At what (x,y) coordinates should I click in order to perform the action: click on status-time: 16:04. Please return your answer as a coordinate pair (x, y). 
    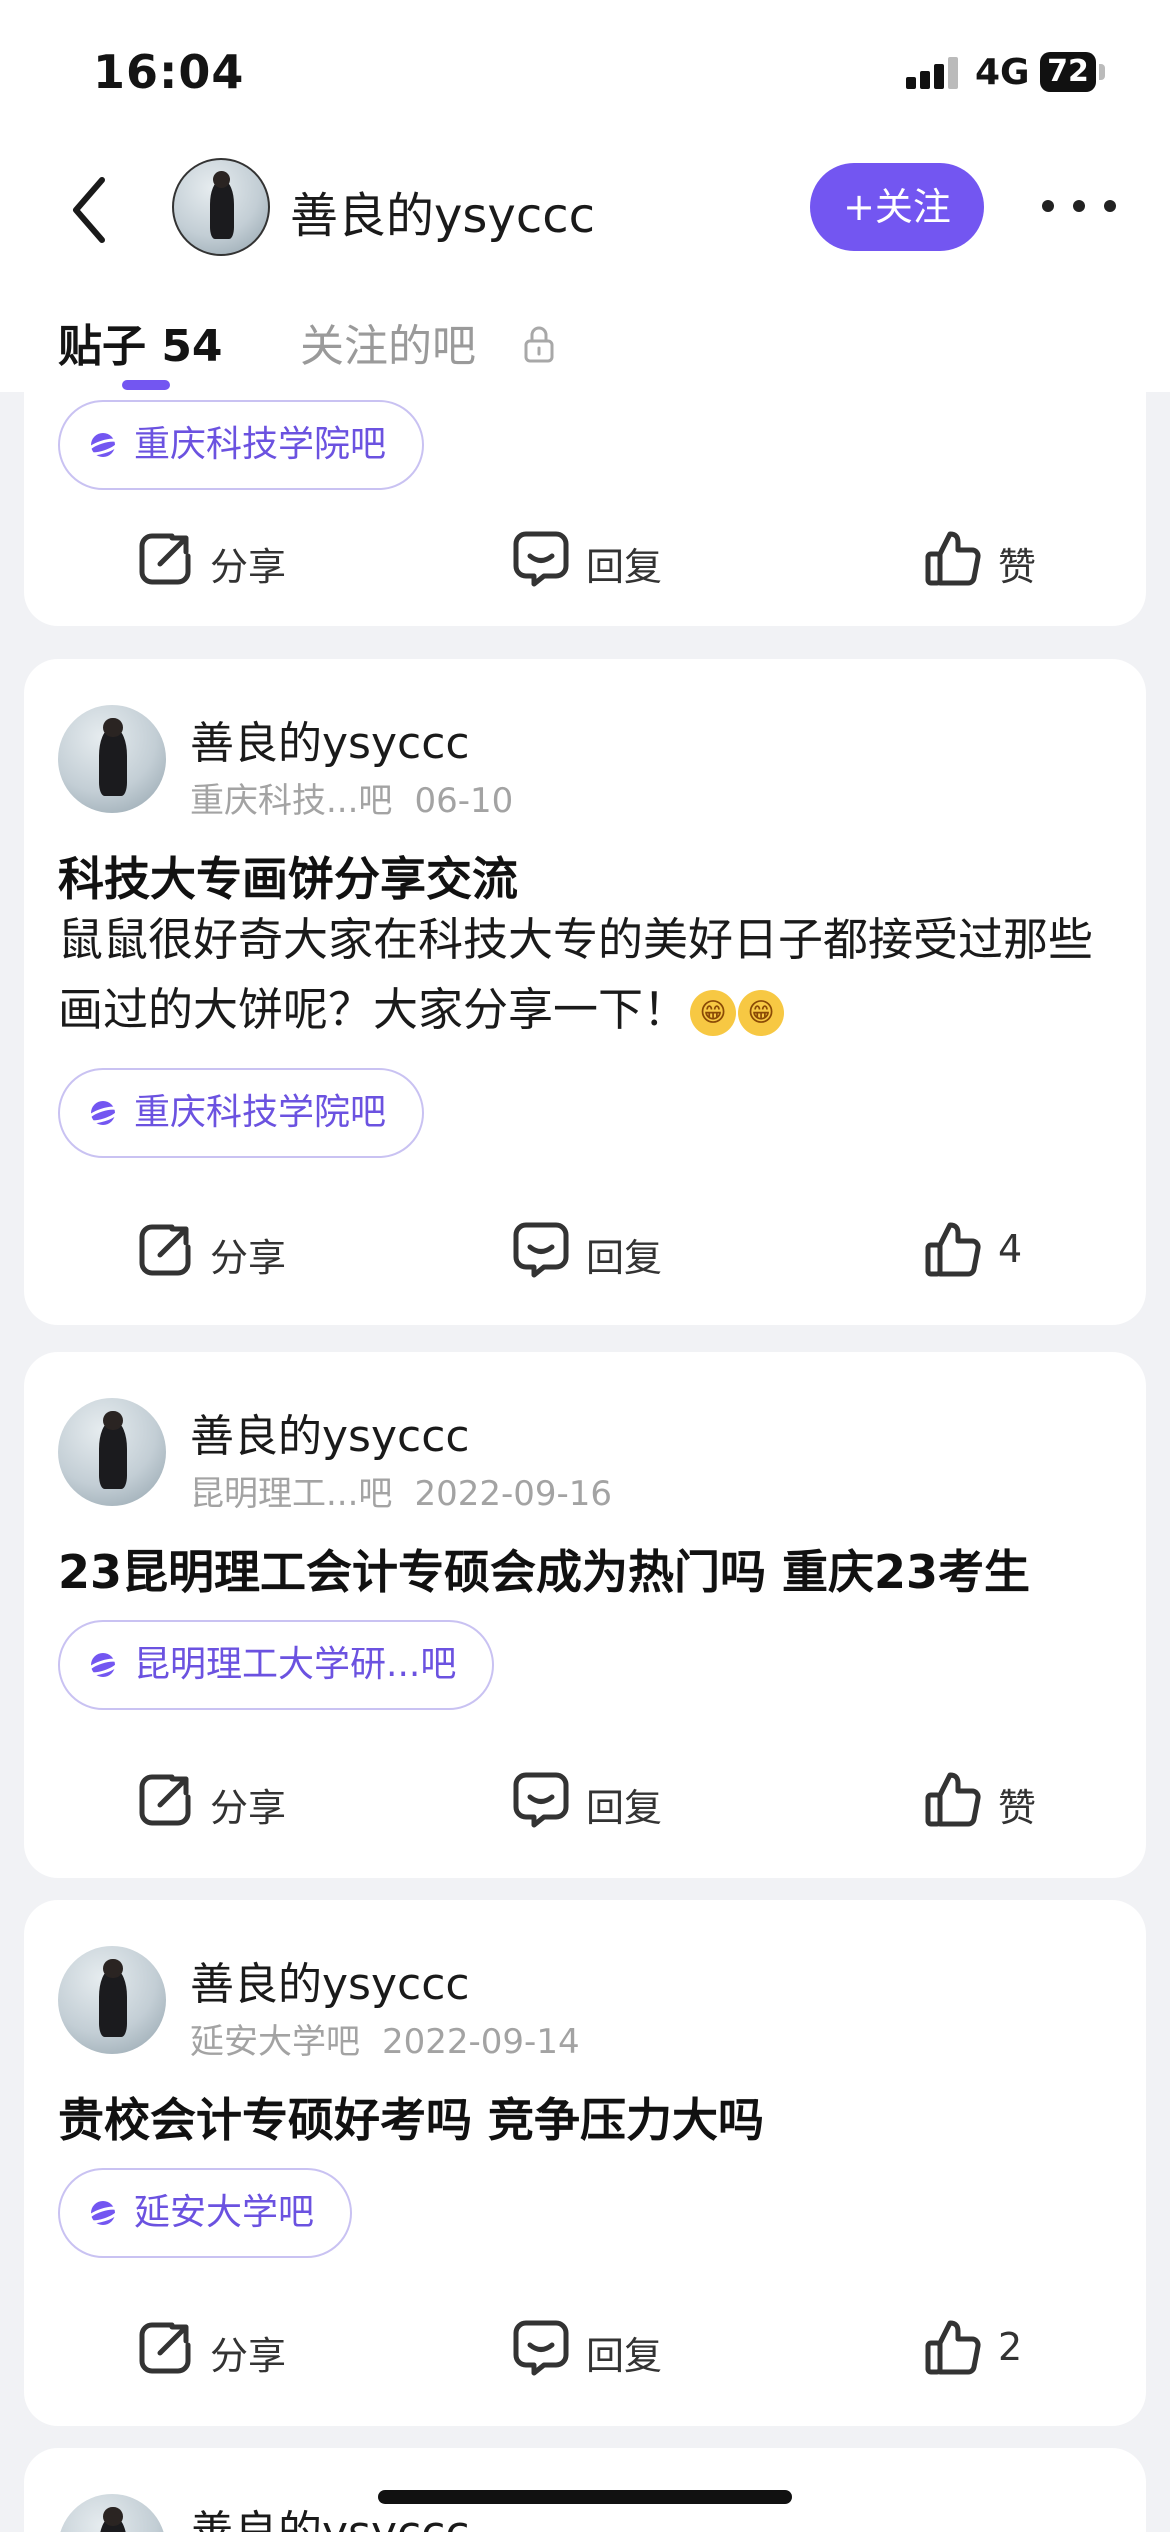
    Looking at the image, I should click on (169, 72).